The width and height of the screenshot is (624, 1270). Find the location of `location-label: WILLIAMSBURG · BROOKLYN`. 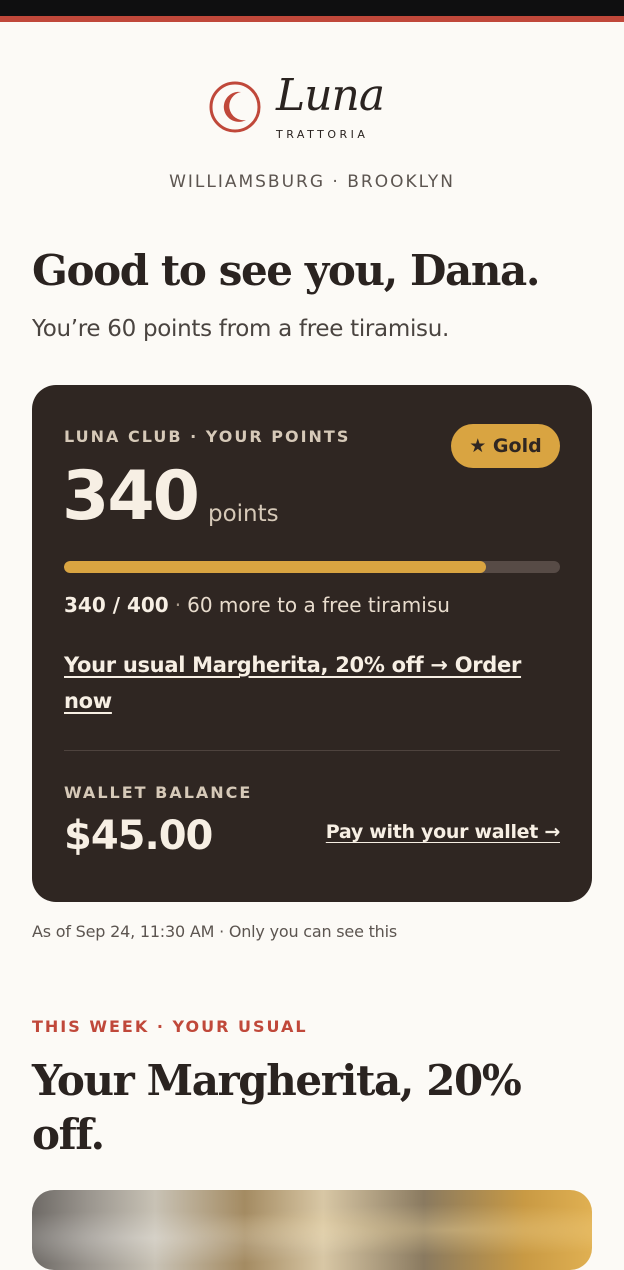

location-label: WILLIAMSBURG · BROOKLYN is located at coordinates (312, 182).